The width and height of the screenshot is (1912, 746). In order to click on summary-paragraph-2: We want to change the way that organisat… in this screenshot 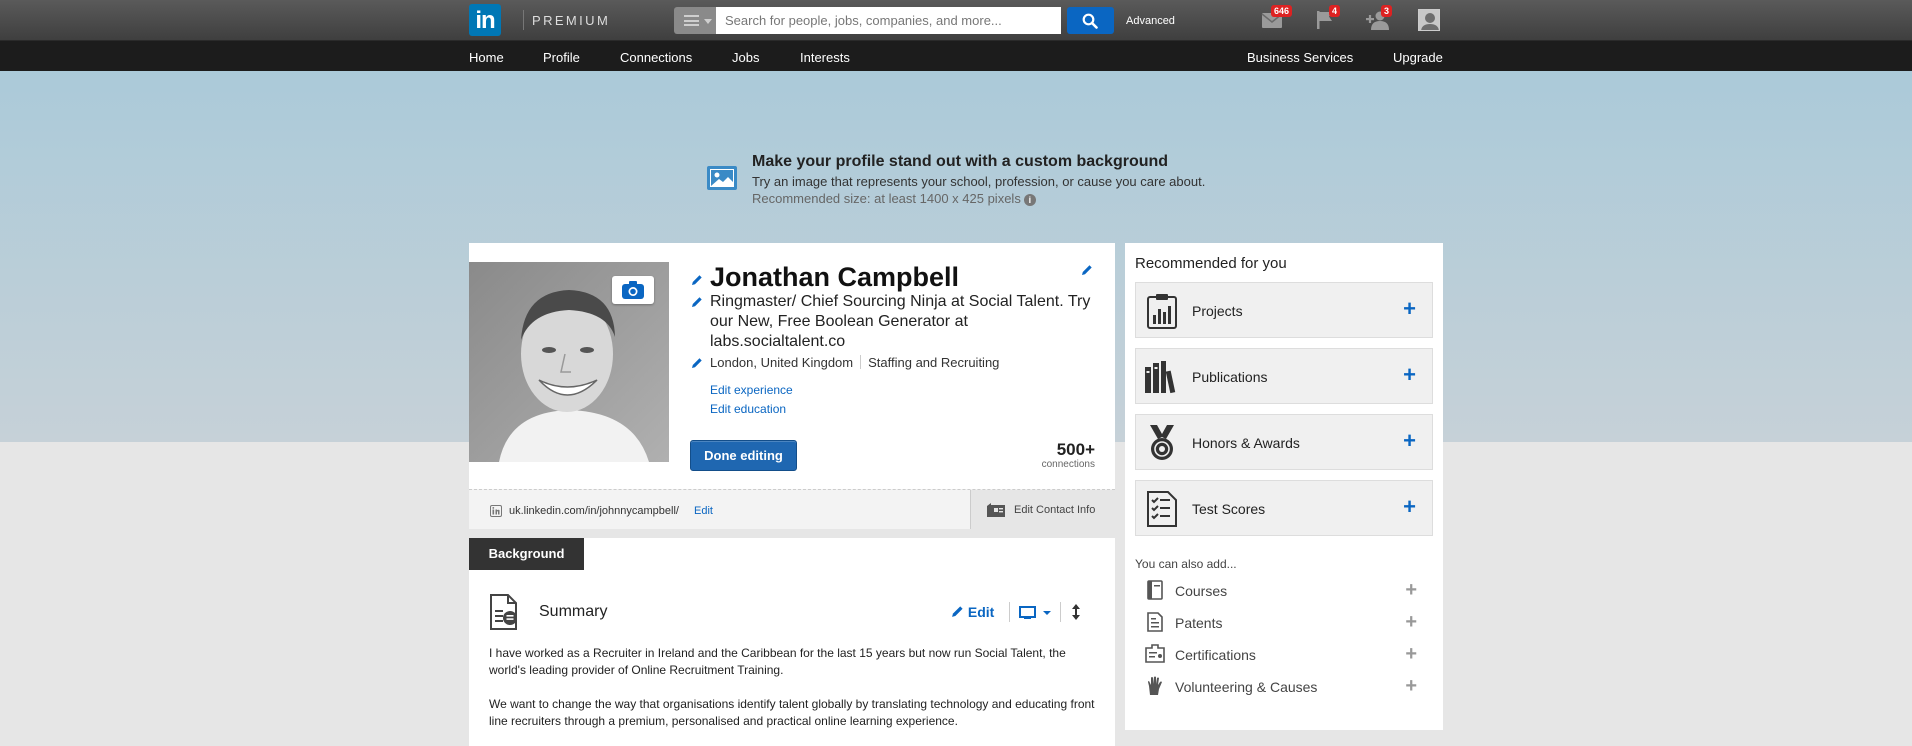, I will do `click(792, 712)`.